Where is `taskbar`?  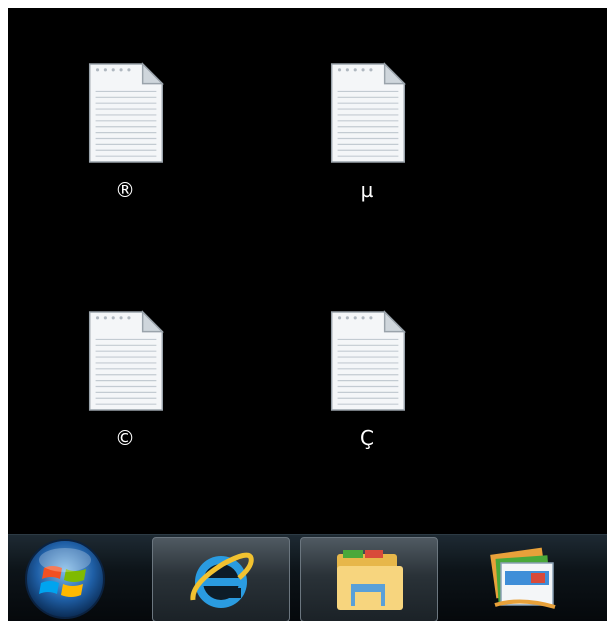
taskbar is located at coordinates (307, 577).